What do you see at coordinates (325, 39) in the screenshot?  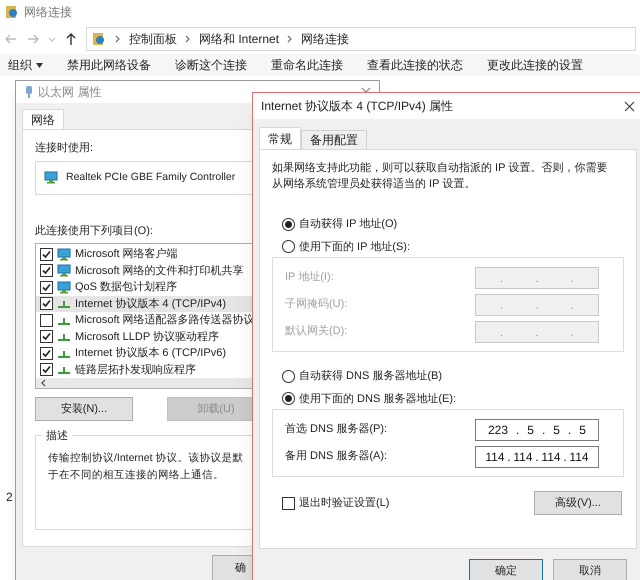 I see `breadcrumb-item: 网络连接` at bounding box center [325, 39].